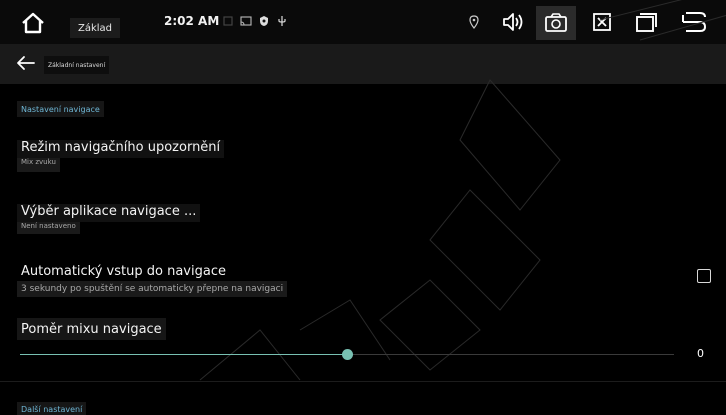 This screenshot has width=726, height=415. I want to click on location-icon, so click(474, 22).